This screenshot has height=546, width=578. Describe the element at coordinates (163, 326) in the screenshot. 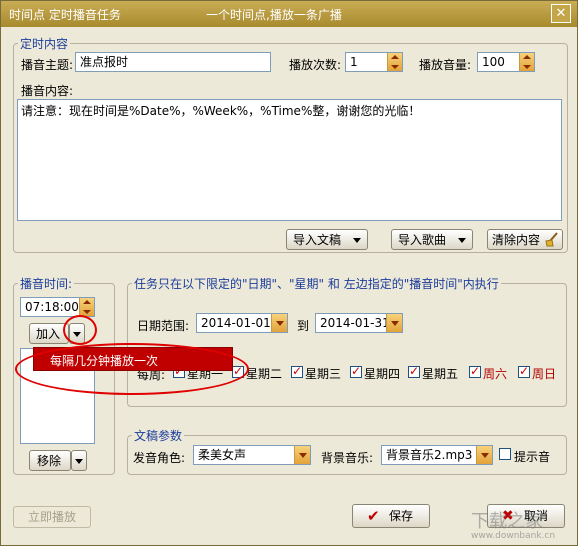

I see `date-range-label: 日期范围:` at that location.